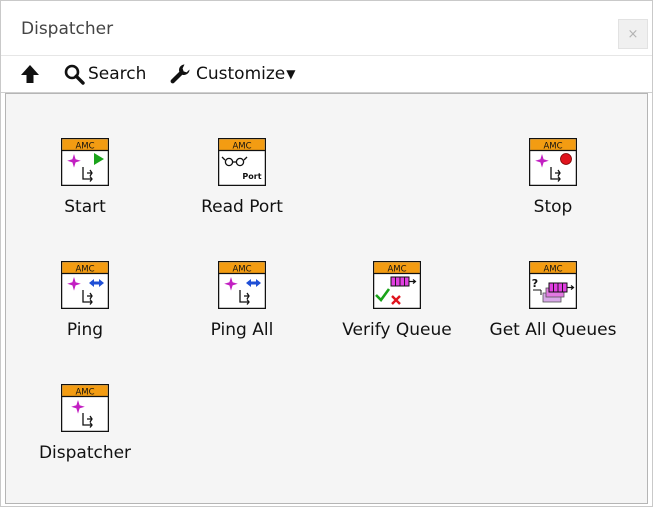 This screenshot has height=507, width=653. I want to click on palette-item-verify-queue: AMC Verify Queue, so click(397, 308).